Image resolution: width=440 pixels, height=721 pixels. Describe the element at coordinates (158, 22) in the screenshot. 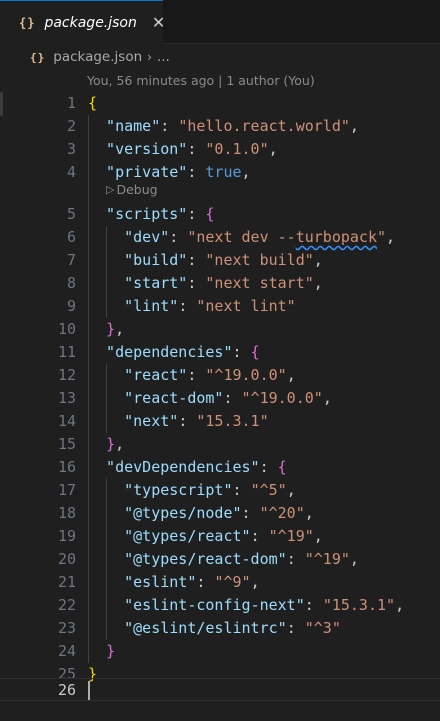

I see `close-icon: ✕` at that location.